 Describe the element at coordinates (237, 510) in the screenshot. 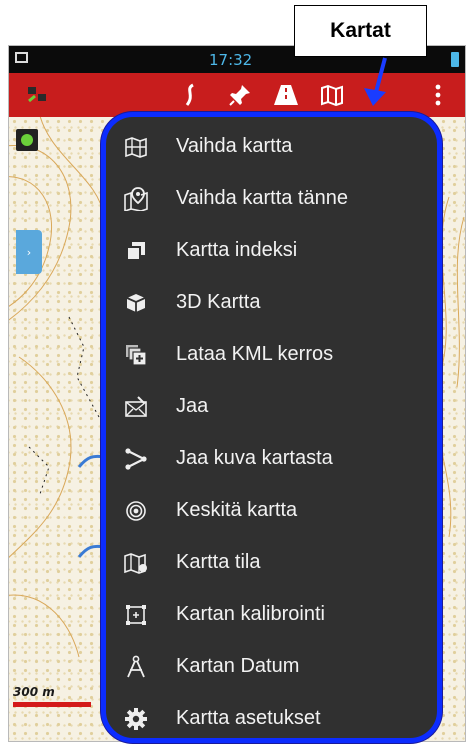

I see `menu-item-label: Keskitä kartta` at that location.